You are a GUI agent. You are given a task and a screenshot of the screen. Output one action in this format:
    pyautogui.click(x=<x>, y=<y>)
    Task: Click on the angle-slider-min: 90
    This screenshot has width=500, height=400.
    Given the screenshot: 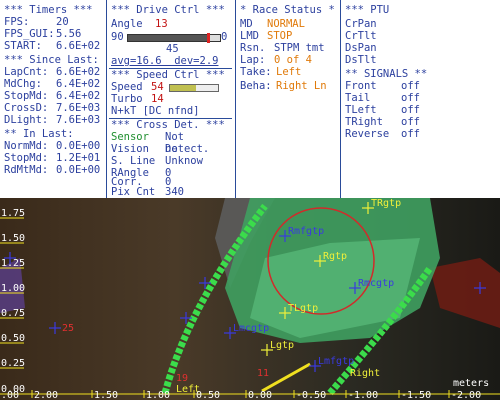 What is the action you would take?
    pyautogui.click(x=117, y=37)
    